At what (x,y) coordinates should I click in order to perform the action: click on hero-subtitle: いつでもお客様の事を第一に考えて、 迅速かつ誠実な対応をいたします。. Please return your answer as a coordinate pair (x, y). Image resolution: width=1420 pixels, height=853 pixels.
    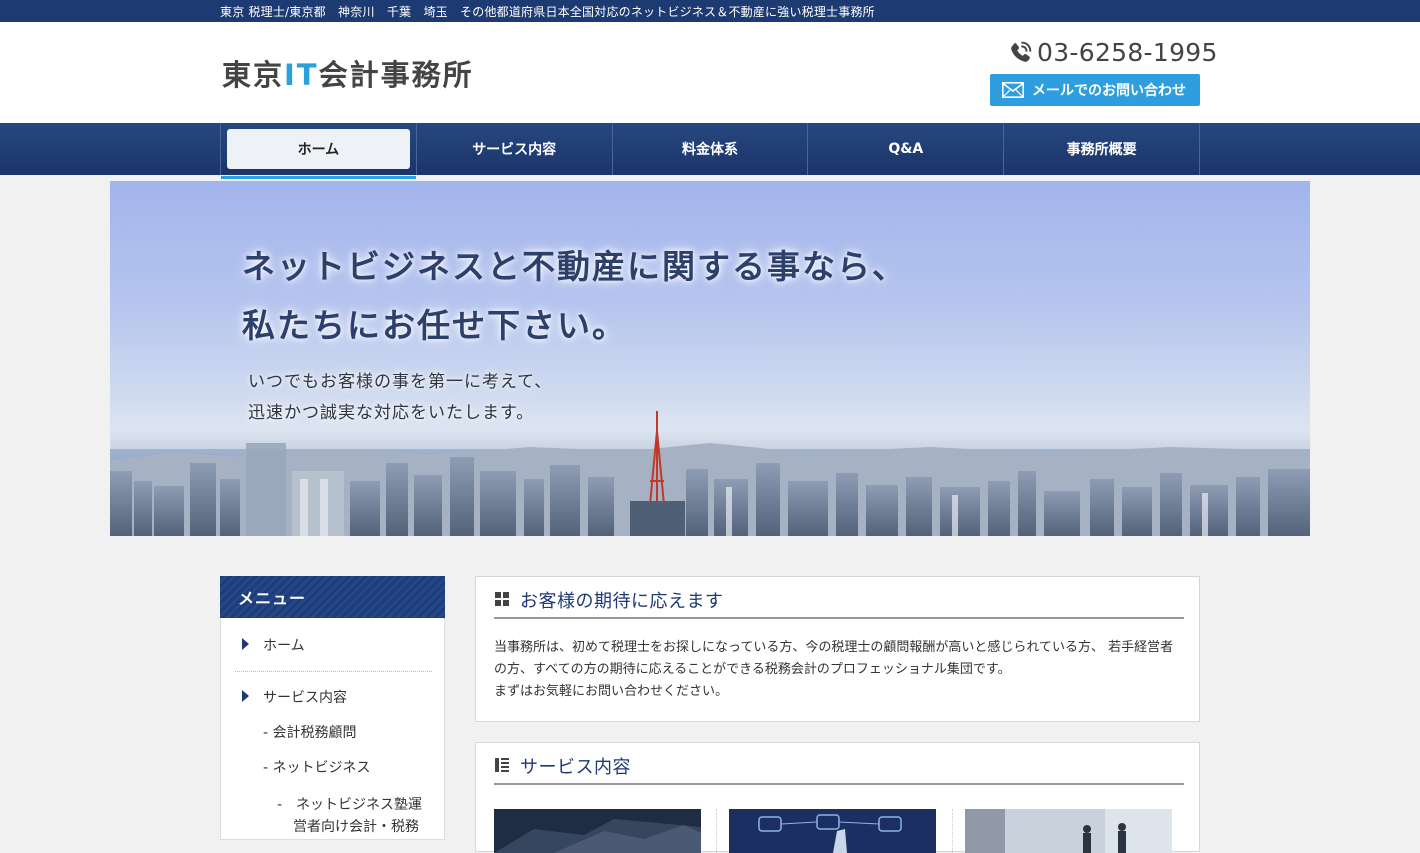
    Looking at the image, I should click on (400, 398).